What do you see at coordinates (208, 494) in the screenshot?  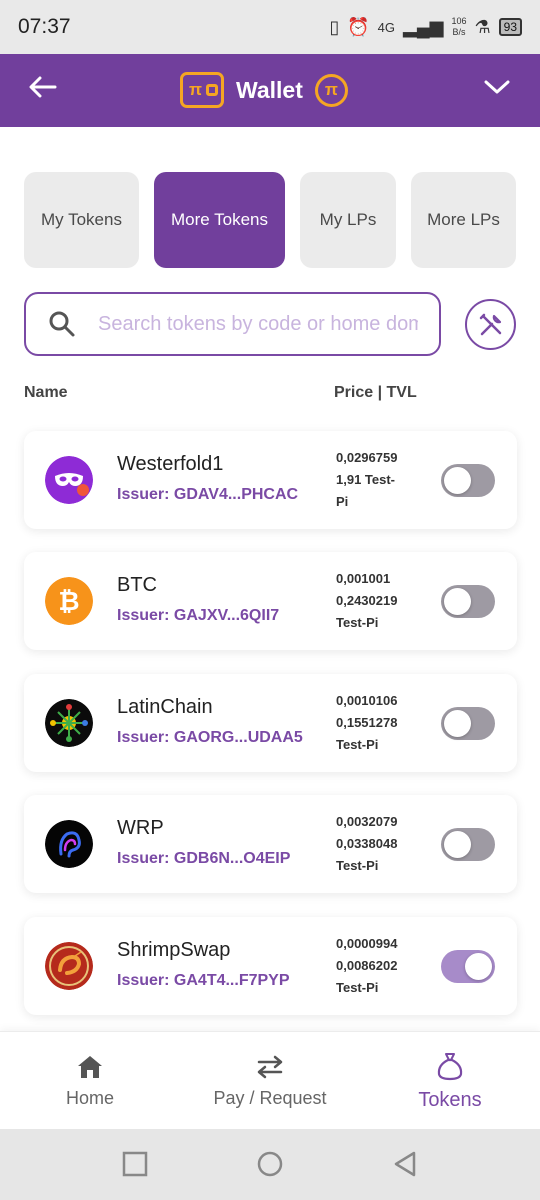 I see `token-issuer: Issuer: GDAV4...PHCAC` at bounding box center [208, 494].